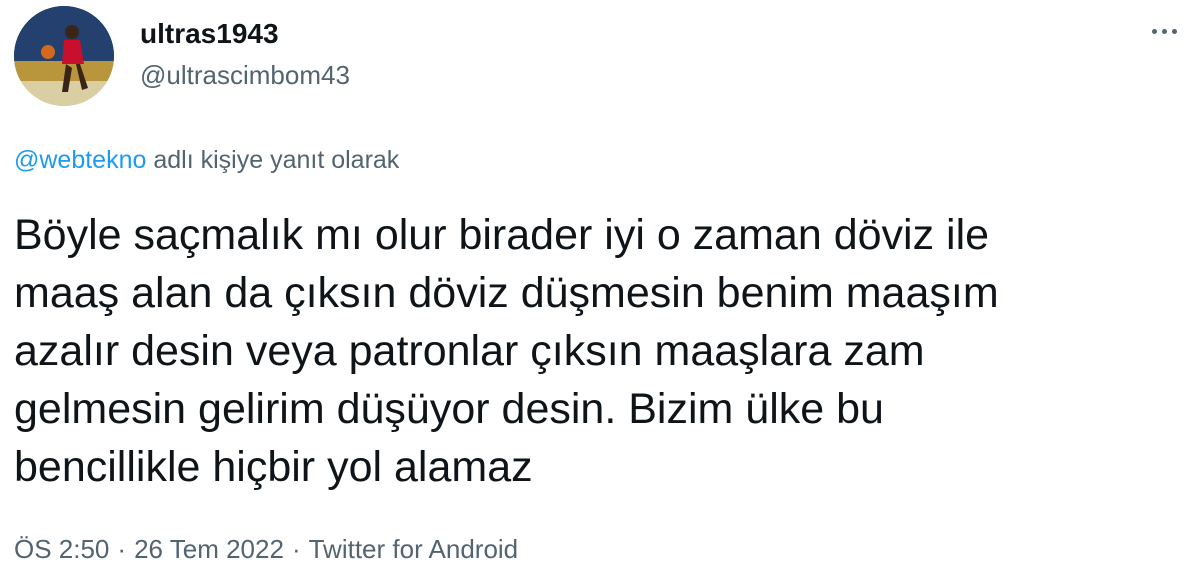 This screenshot has width=1200, height=584. I want to click on reply-mention-link: @webtekno, so click(80, 160).